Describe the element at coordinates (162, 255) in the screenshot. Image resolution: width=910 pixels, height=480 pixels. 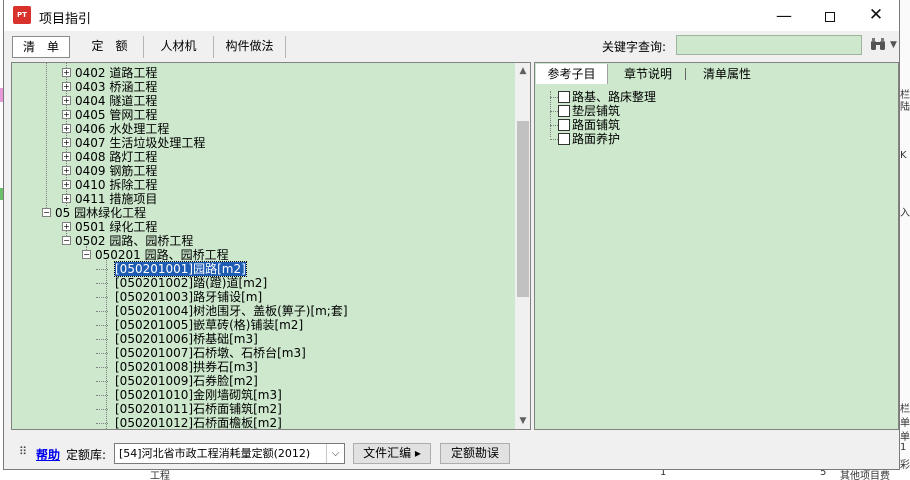
I see `tree-node: 050201 园路、园桥工程` at that location.